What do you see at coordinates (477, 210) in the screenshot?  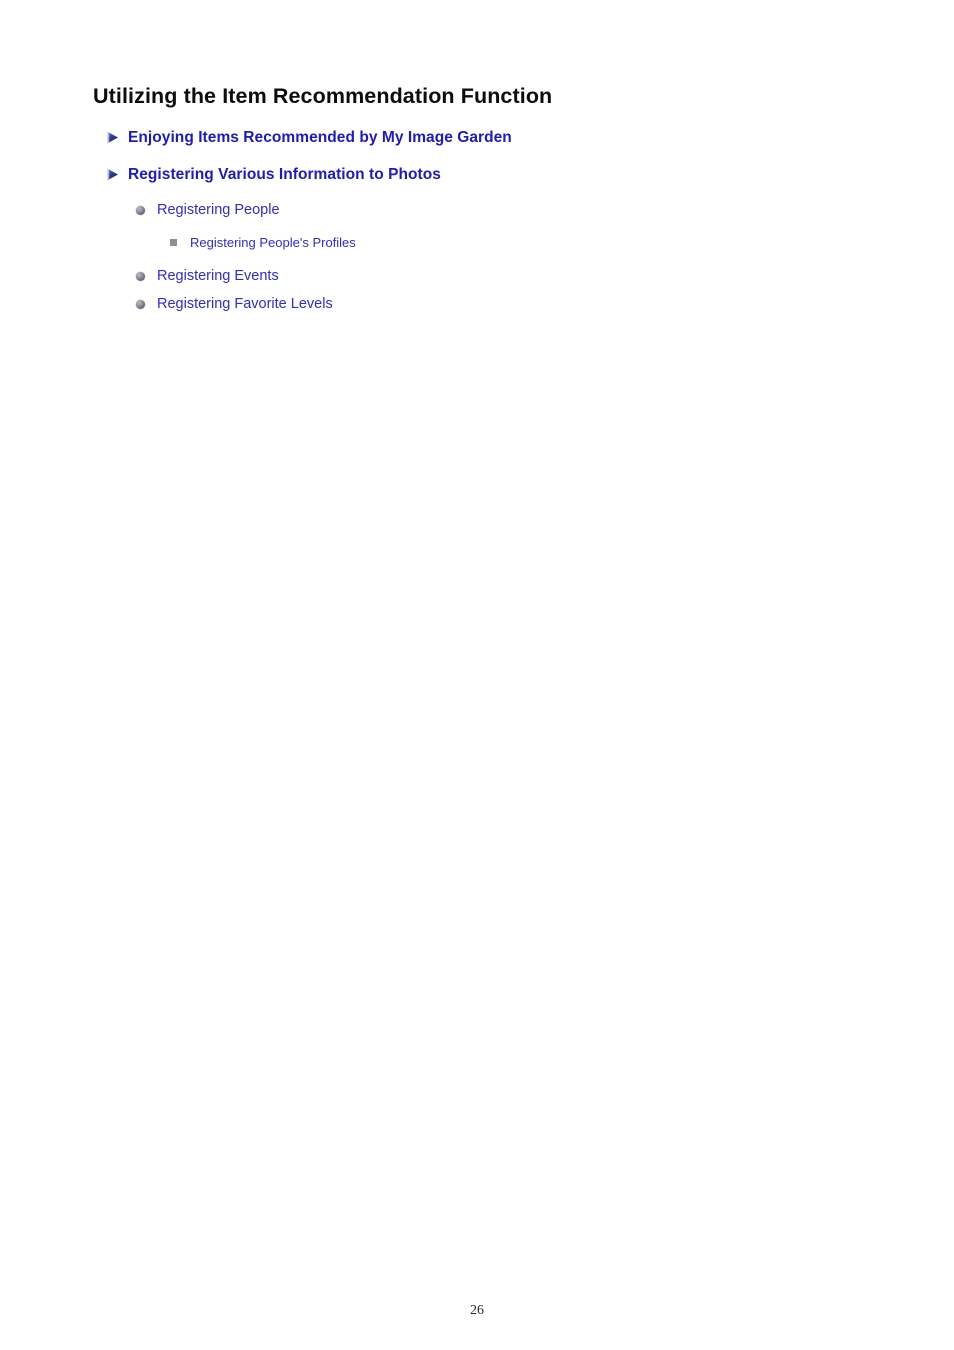 I see `toc-link-registering-people: Registering People` at bounding box center [477, 210].